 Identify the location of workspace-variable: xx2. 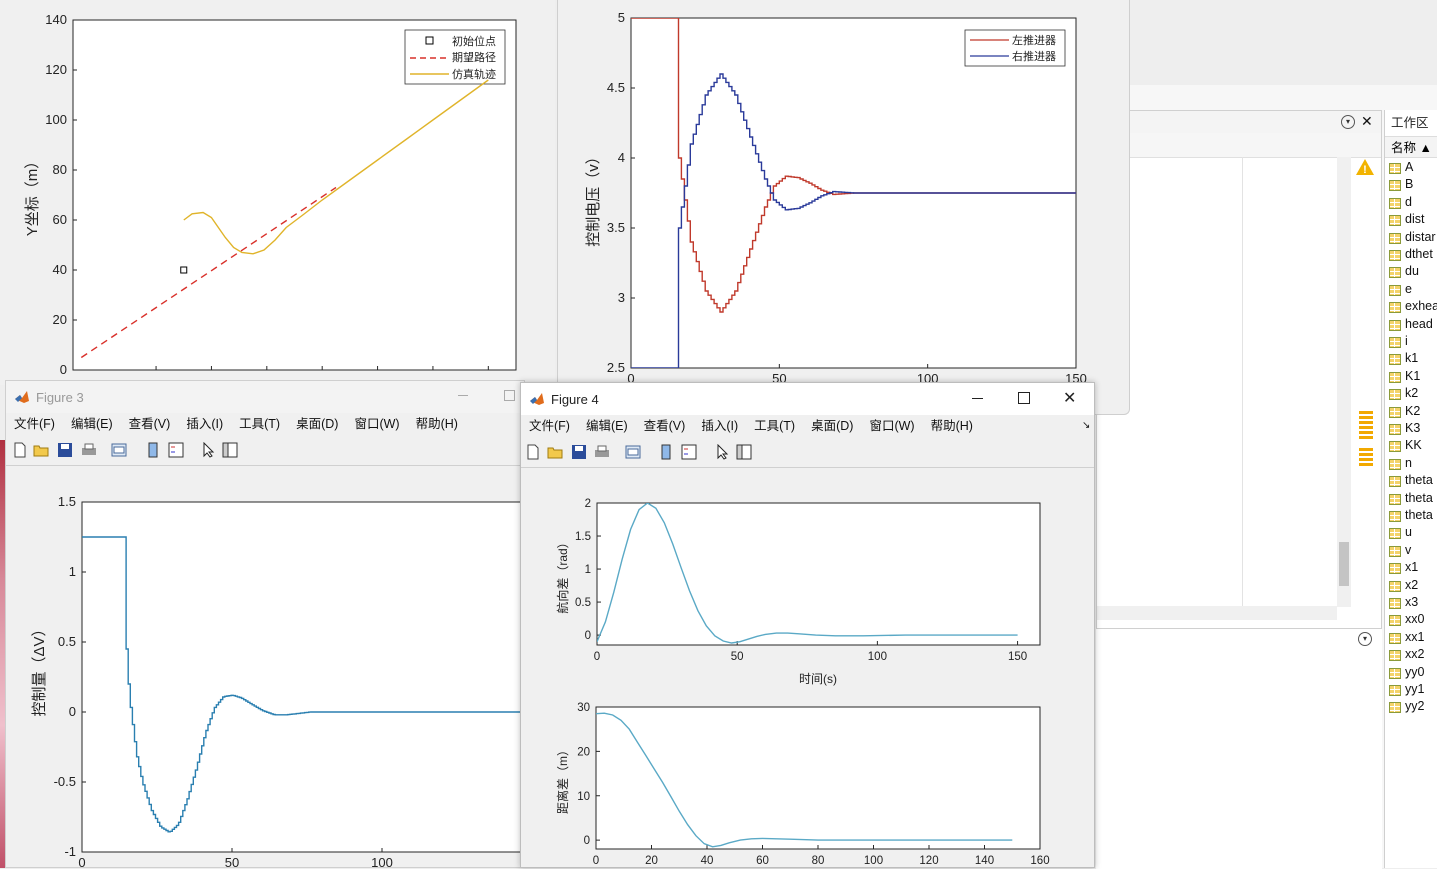
(1405, 655).